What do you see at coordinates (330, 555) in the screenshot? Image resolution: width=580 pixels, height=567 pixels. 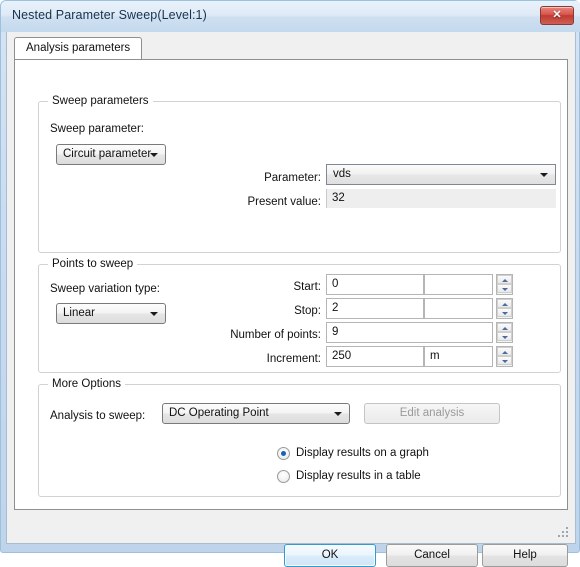 I see `ok-button: OK` at bounding box center [330, 555].